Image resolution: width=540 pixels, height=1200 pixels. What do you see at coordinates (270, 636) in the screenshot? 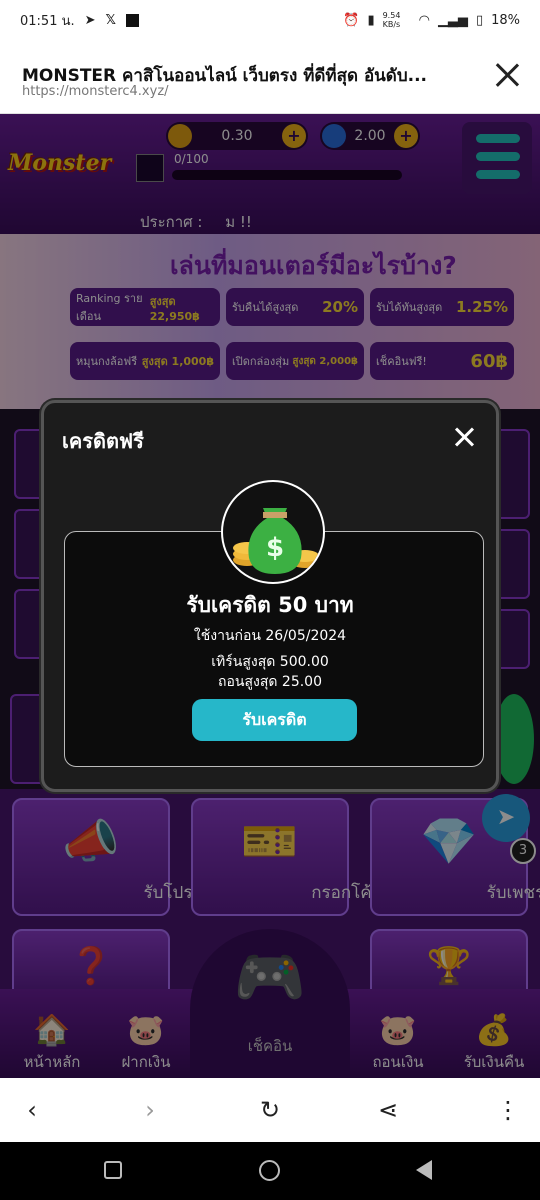
I see `expiry-date: ใช้งานก่อน 26/05/2024` at bounding box center [270, 636].